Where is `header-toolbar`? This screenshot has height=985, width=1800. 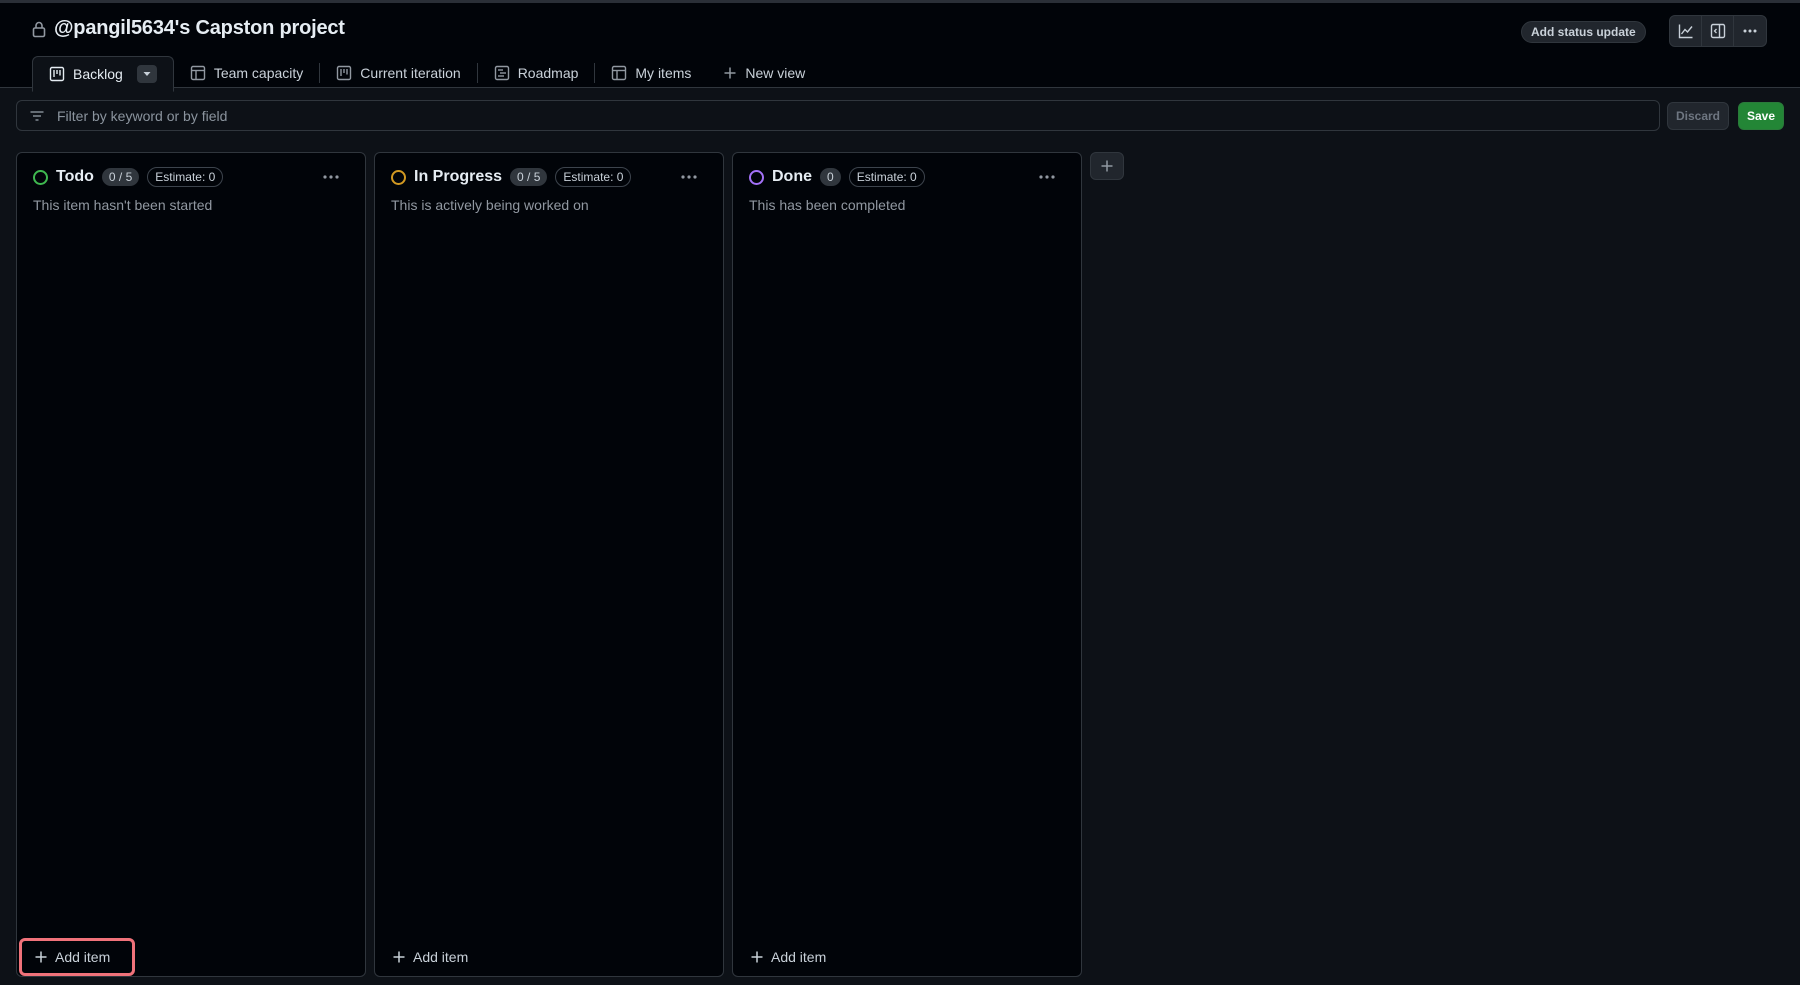 header-toolbar is located at coordinates (1718, 31).